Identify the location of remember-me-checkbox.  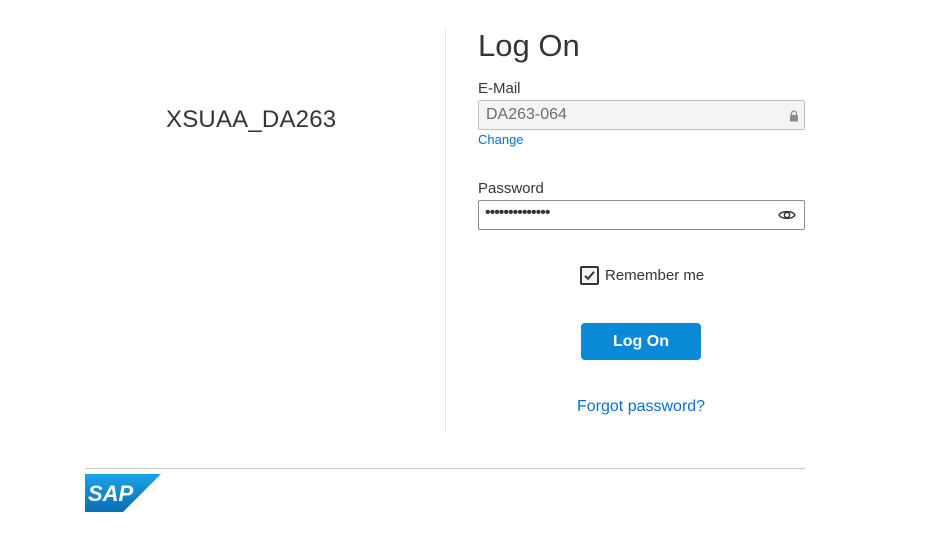
(589, 275).